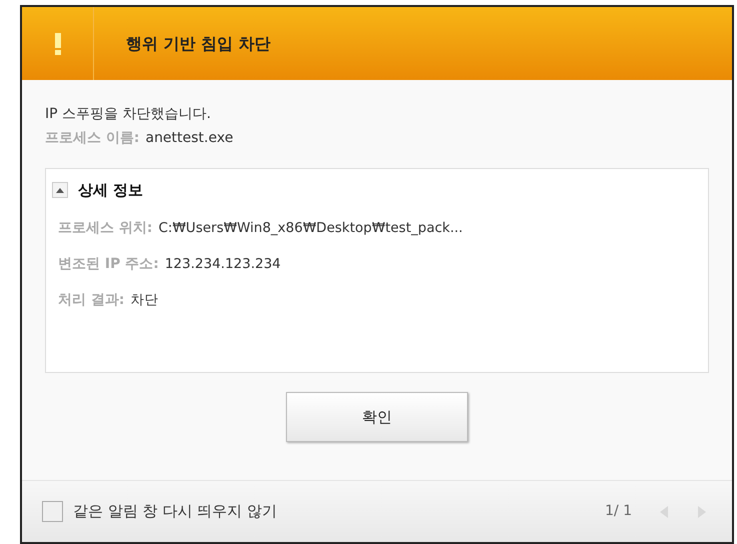  I want to click on field-label: 프로세스 이름:, so click(92, 138).